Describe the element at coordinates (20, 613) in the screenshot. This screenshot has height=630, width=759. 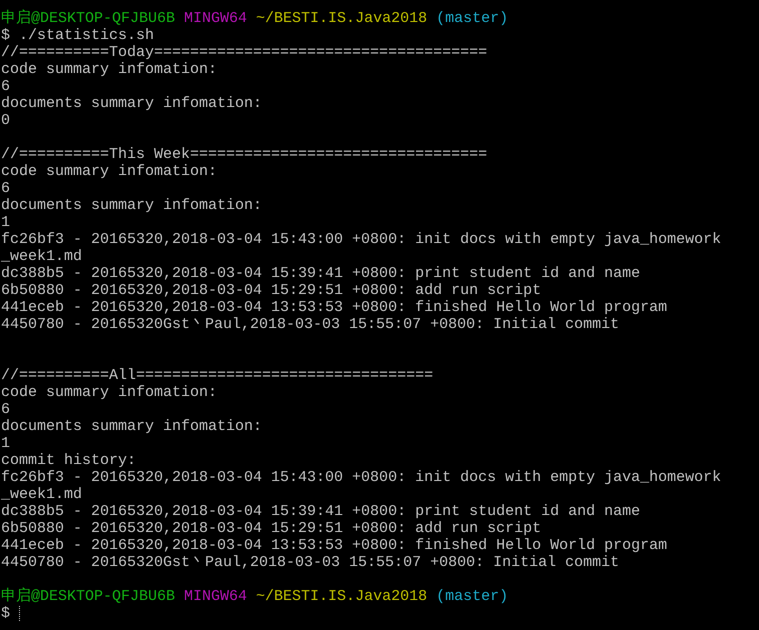
I see `text-cursor` at that location.